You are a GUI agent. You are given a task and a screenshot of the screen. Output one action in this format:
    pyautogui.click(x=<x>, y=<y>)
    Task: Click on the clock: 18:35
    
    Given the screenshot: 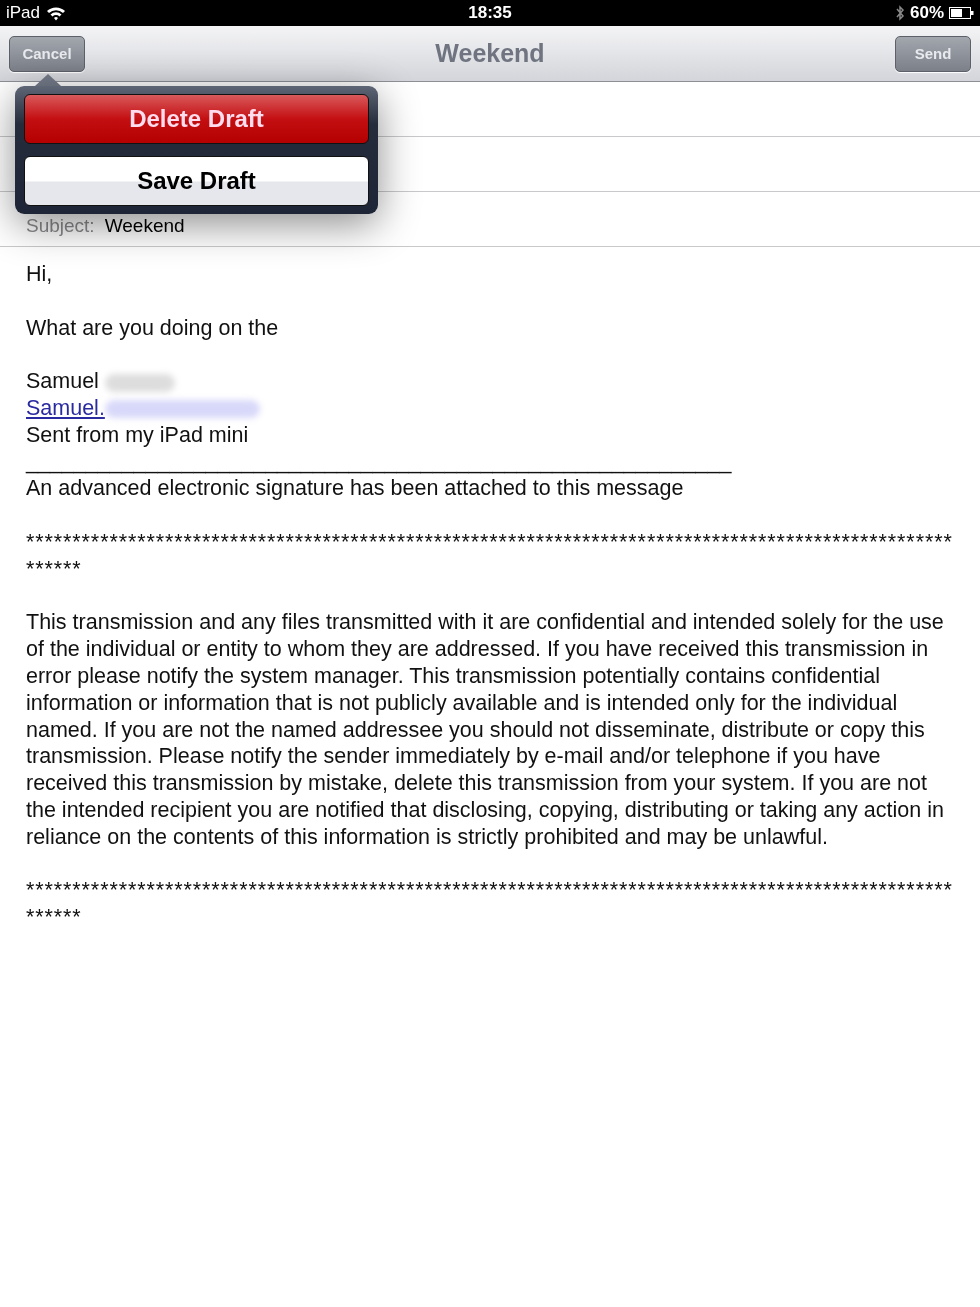 What is the action you would take?
    pyautogui.click(x=490, y=13)
    